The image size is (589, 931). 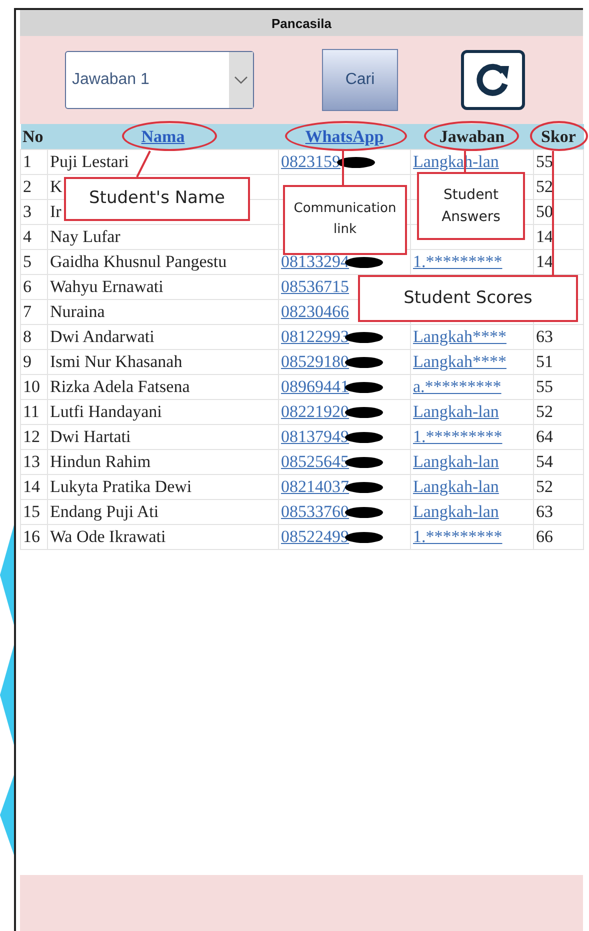 I want to click on table-cell: 15, so click(x=31, y=511).